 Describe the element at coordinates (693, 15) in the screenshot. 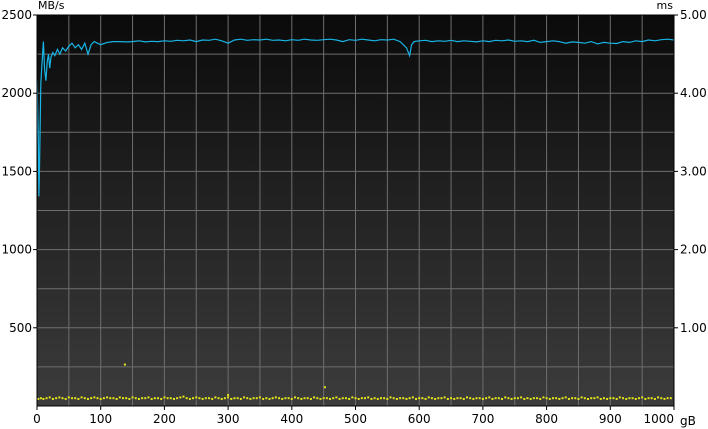

I see `right-axis-tick-label: 5.00` at that location.